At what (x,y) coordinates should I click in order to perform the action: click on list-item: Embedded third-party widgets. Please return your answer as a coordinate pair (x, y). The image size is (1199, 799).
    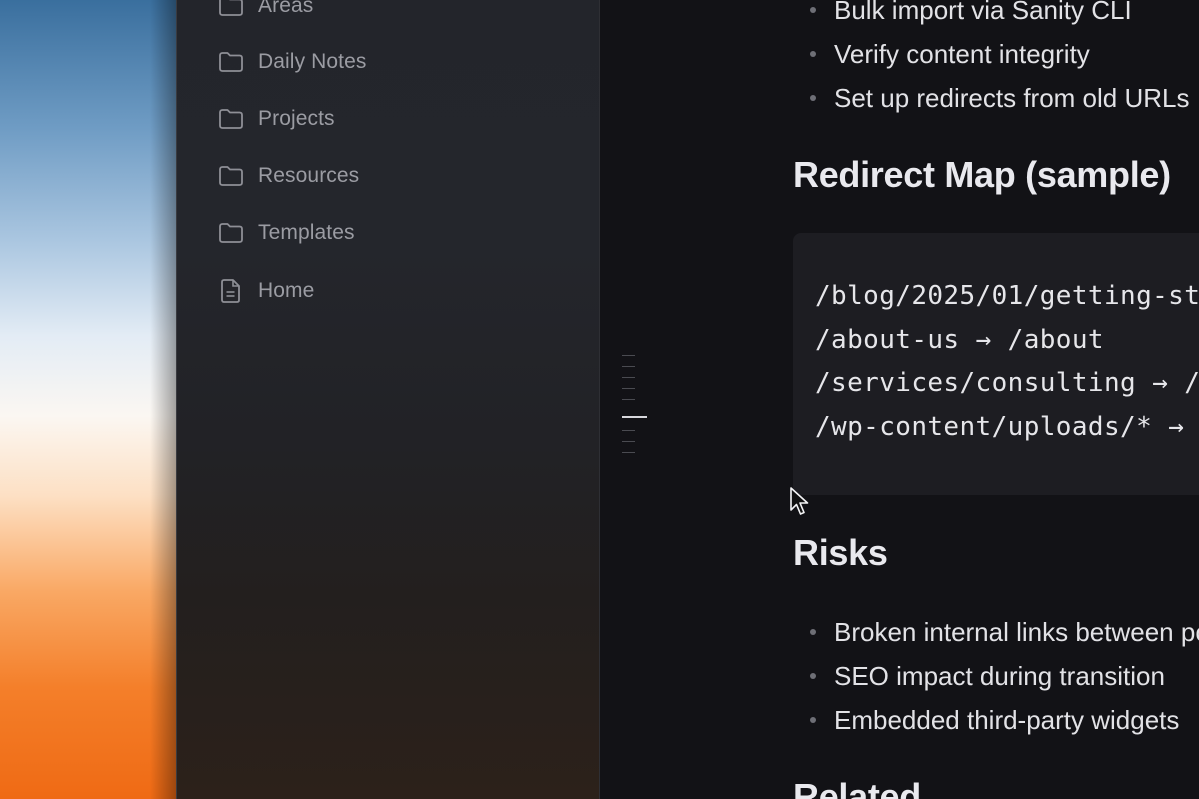
    Looking at the image, I should click on (996, 720).